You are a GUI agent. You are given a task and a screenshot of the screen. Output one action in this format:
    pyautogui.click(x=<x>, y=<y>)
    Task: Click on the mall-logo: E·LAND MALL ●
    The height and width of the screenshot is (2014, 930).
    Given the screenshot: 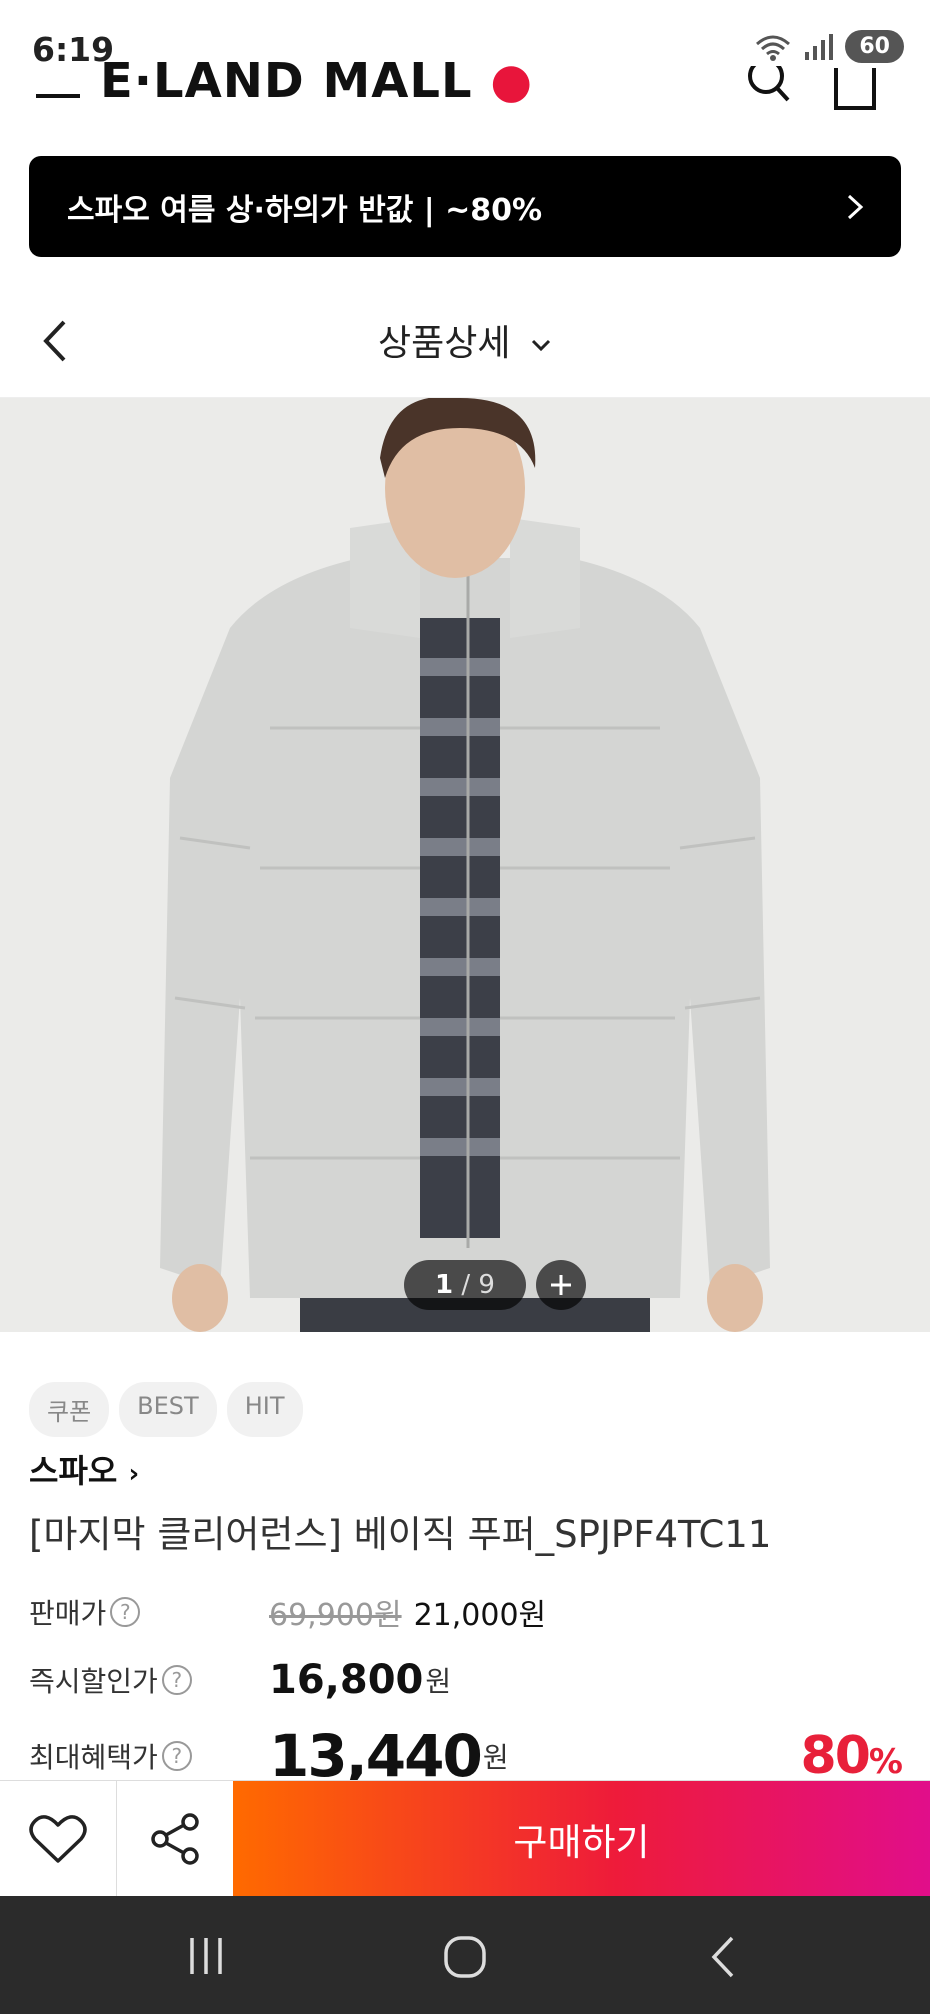 What is the action you would take?
    pyautogui.click(x=316, y=83)
    